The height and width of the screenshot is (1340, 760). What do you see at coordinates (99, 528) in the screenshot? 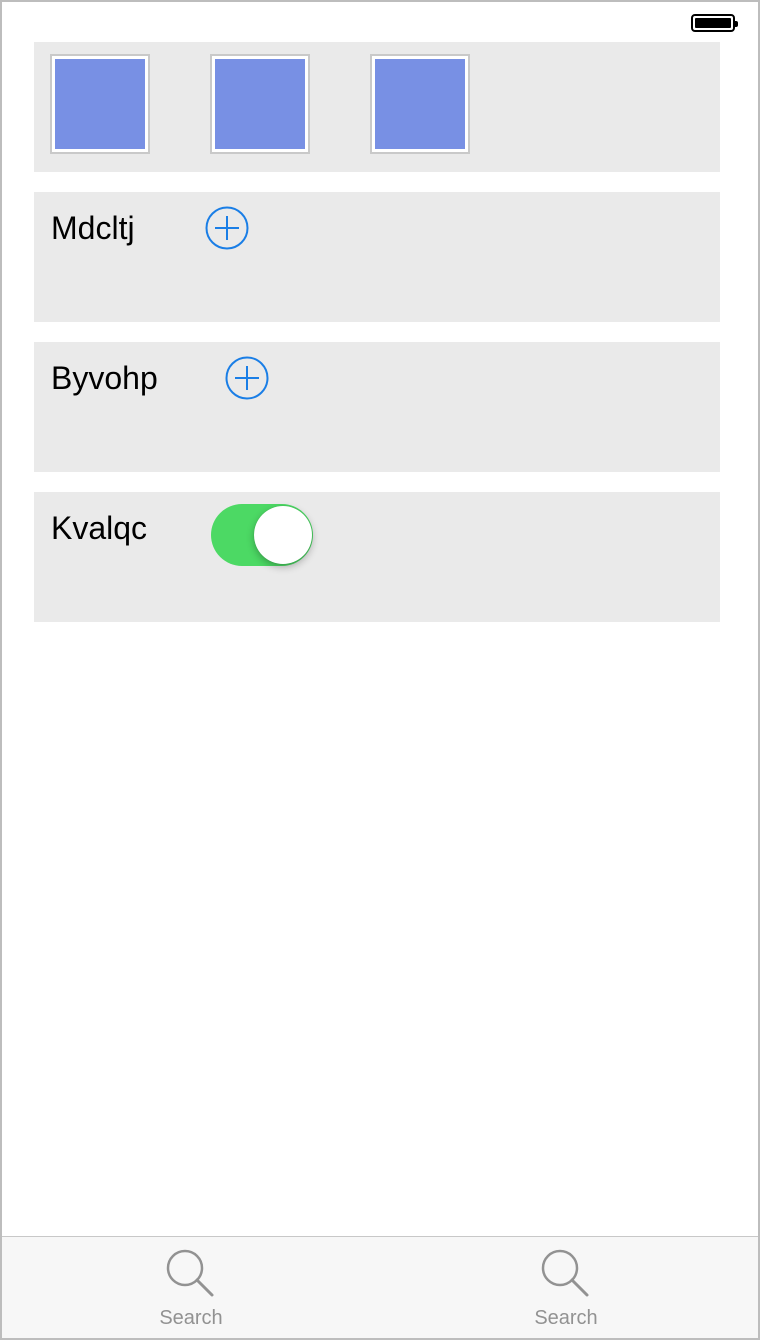
I see `row-label: Kvalqc` at bounding box center [99, 528].